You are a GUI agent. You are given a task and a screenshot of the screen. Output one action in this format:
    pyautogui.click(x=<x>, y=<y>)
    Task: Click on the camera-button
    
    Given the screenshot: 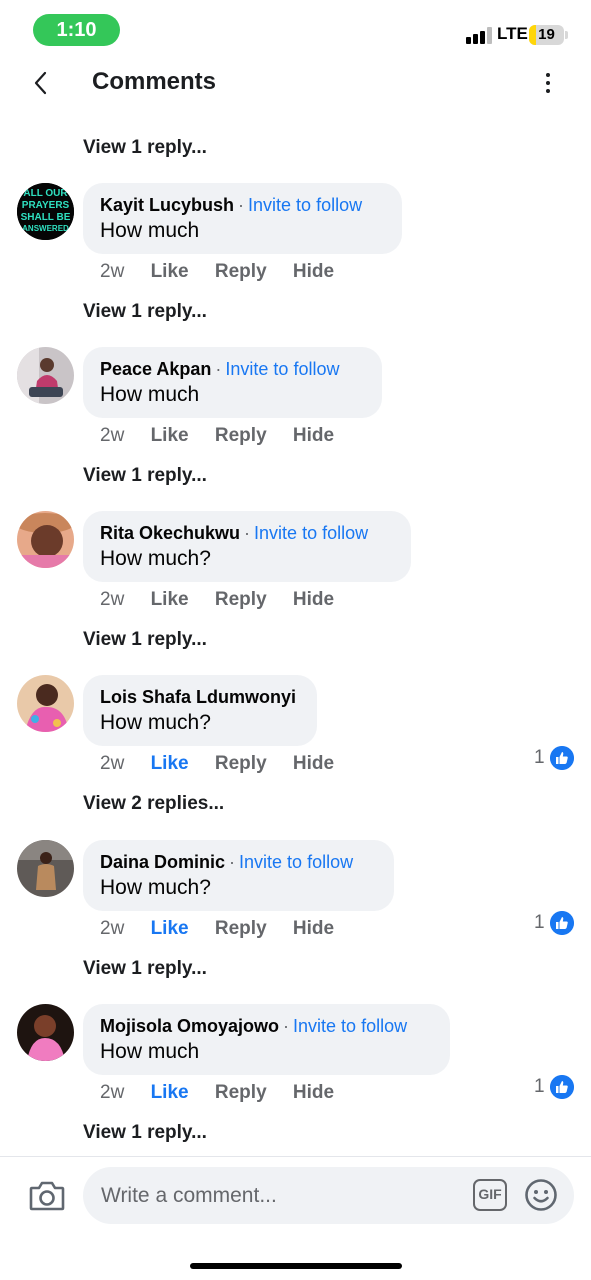 What is the action you would take?
    pyautogui.click(x=47, y=1196)
    